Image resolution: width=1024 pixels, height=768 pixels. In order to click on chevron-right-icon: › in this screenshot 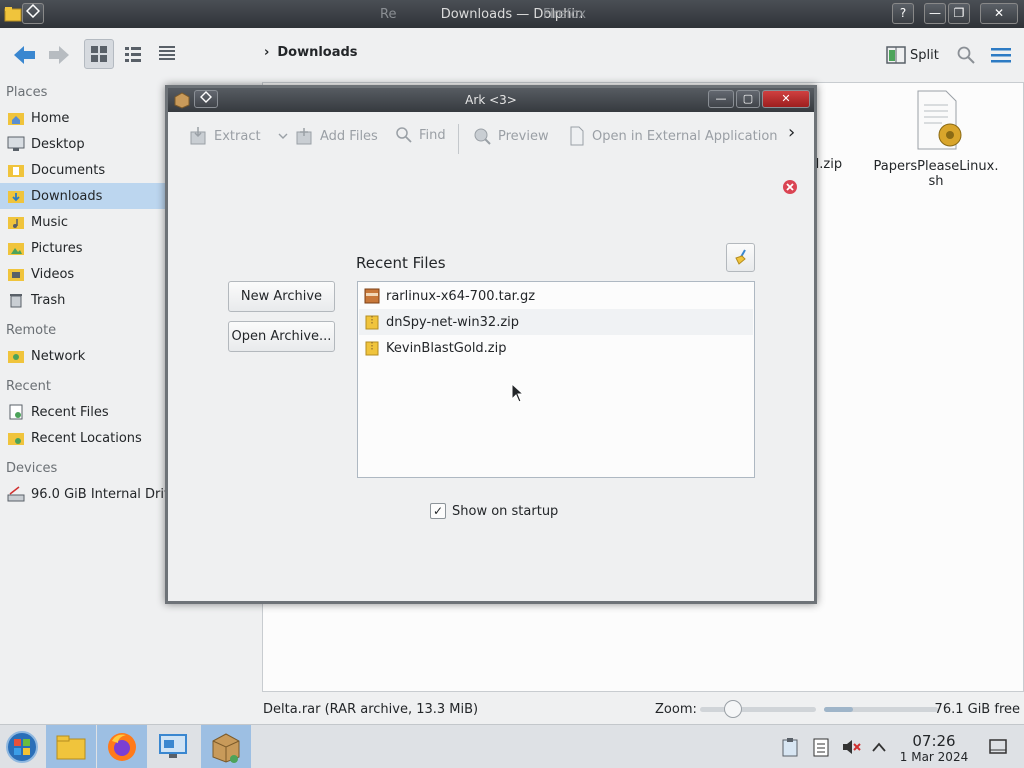, I will do `click(792, 132)`.